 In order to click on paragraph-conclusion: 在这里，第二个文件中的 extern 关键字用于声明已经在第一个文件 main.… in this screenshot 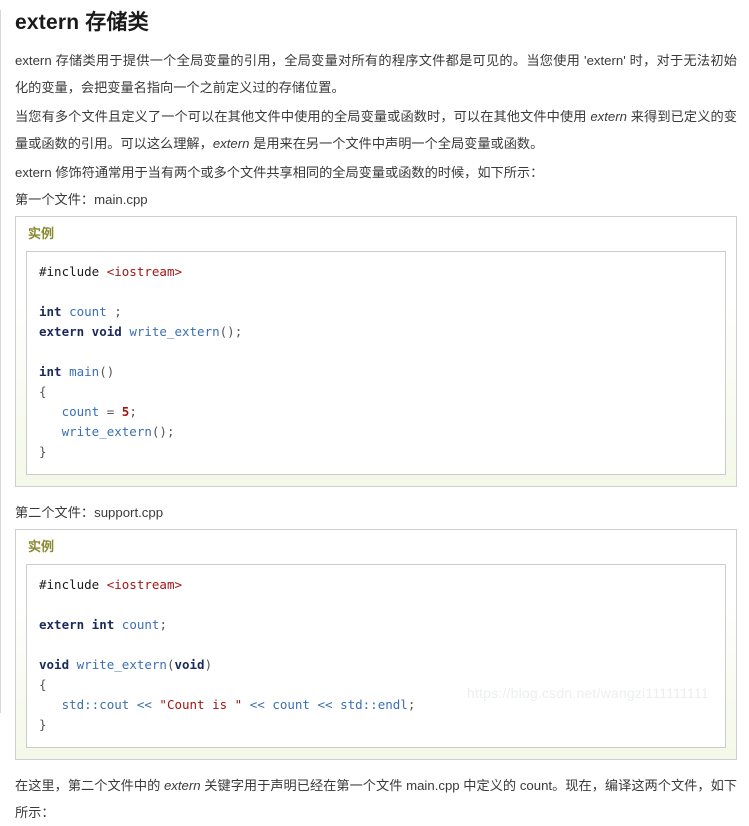, I will do `click(376, 799)`.